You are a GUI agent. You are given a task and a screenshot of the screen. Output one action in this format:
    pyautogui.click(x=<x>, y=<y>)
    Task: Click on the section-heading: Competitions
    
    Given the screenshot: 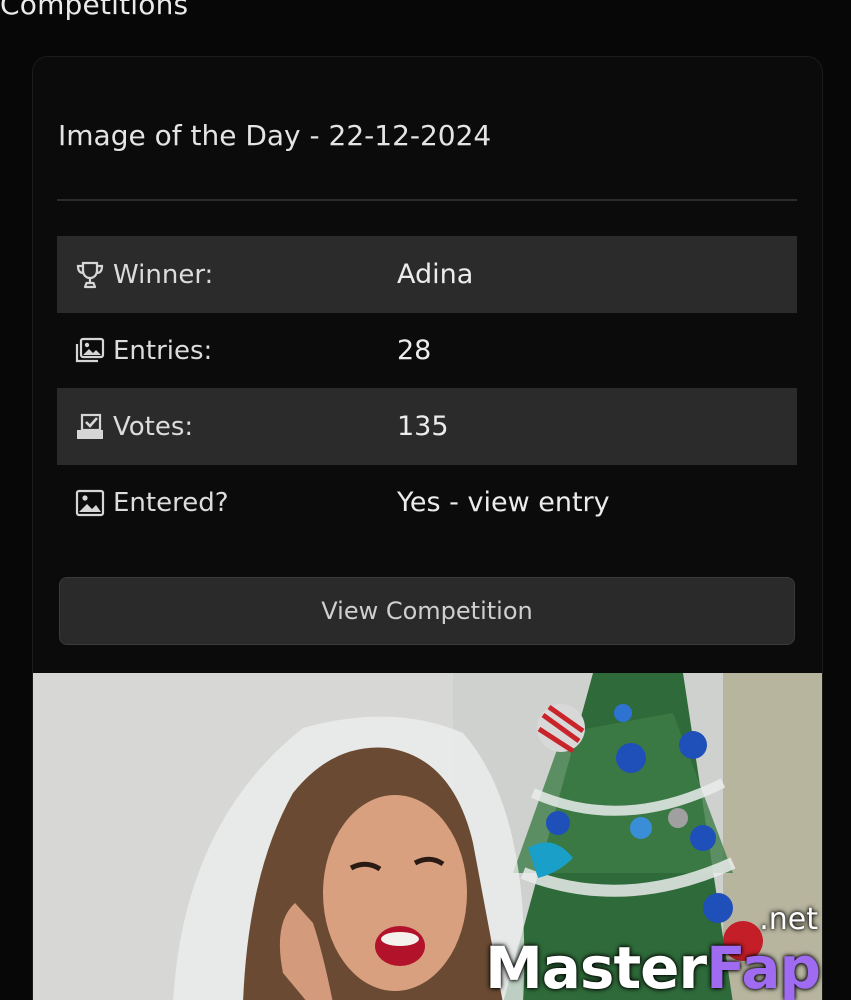 What is the action you would take?
    pyautogui.click(x=94, y=10)
    